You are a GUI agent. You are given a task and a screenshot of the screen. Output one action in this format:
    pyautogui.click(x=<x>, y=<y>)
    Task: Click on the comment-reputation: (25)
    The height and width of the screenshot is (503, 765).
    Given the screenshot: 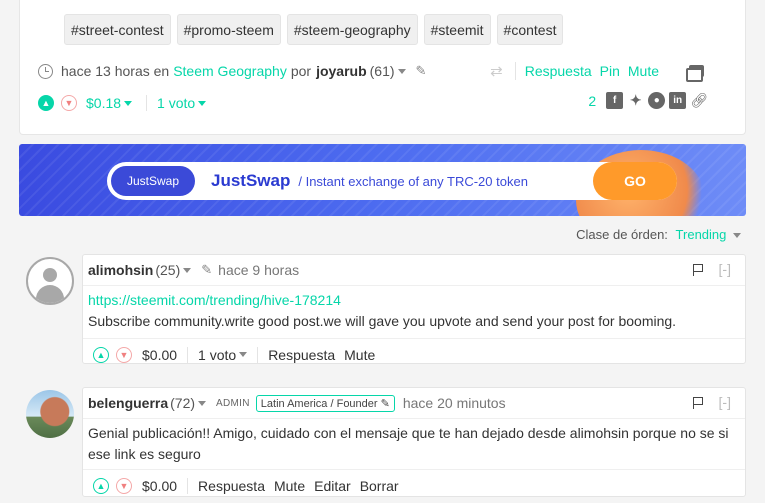 What is the action you would take?
    pyautogui.click(x=168, y=270)
    